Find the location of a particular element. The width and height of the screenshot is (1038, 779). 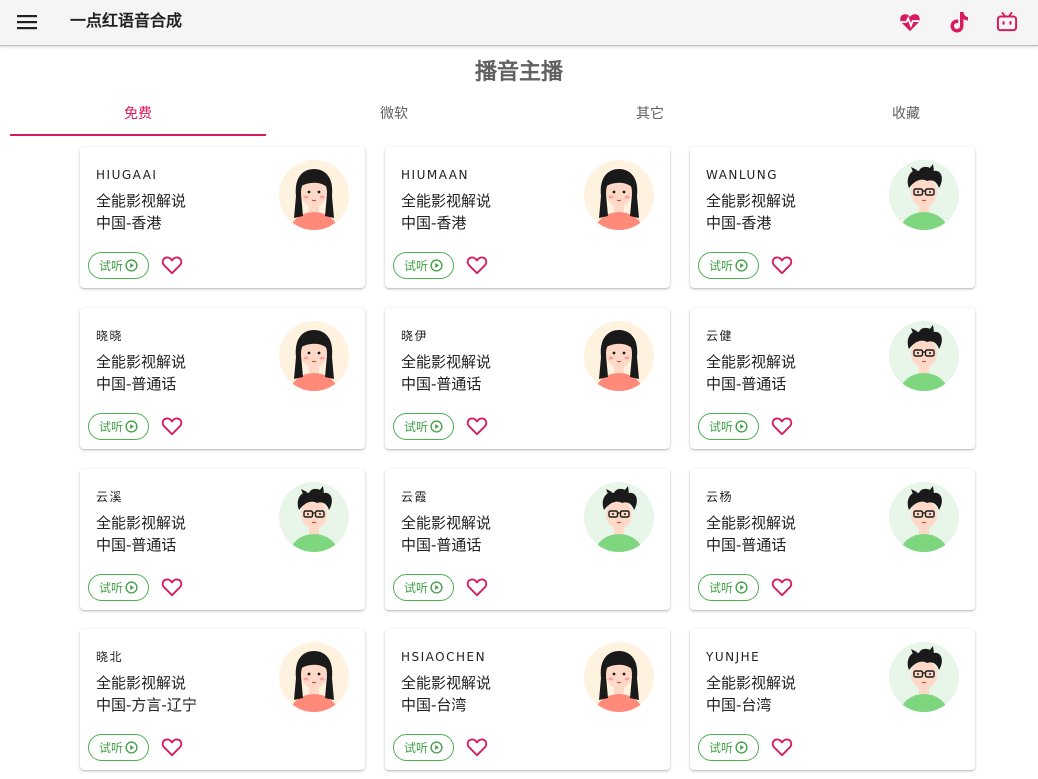

bilibili-icon is located at coordinates (1007, 22).